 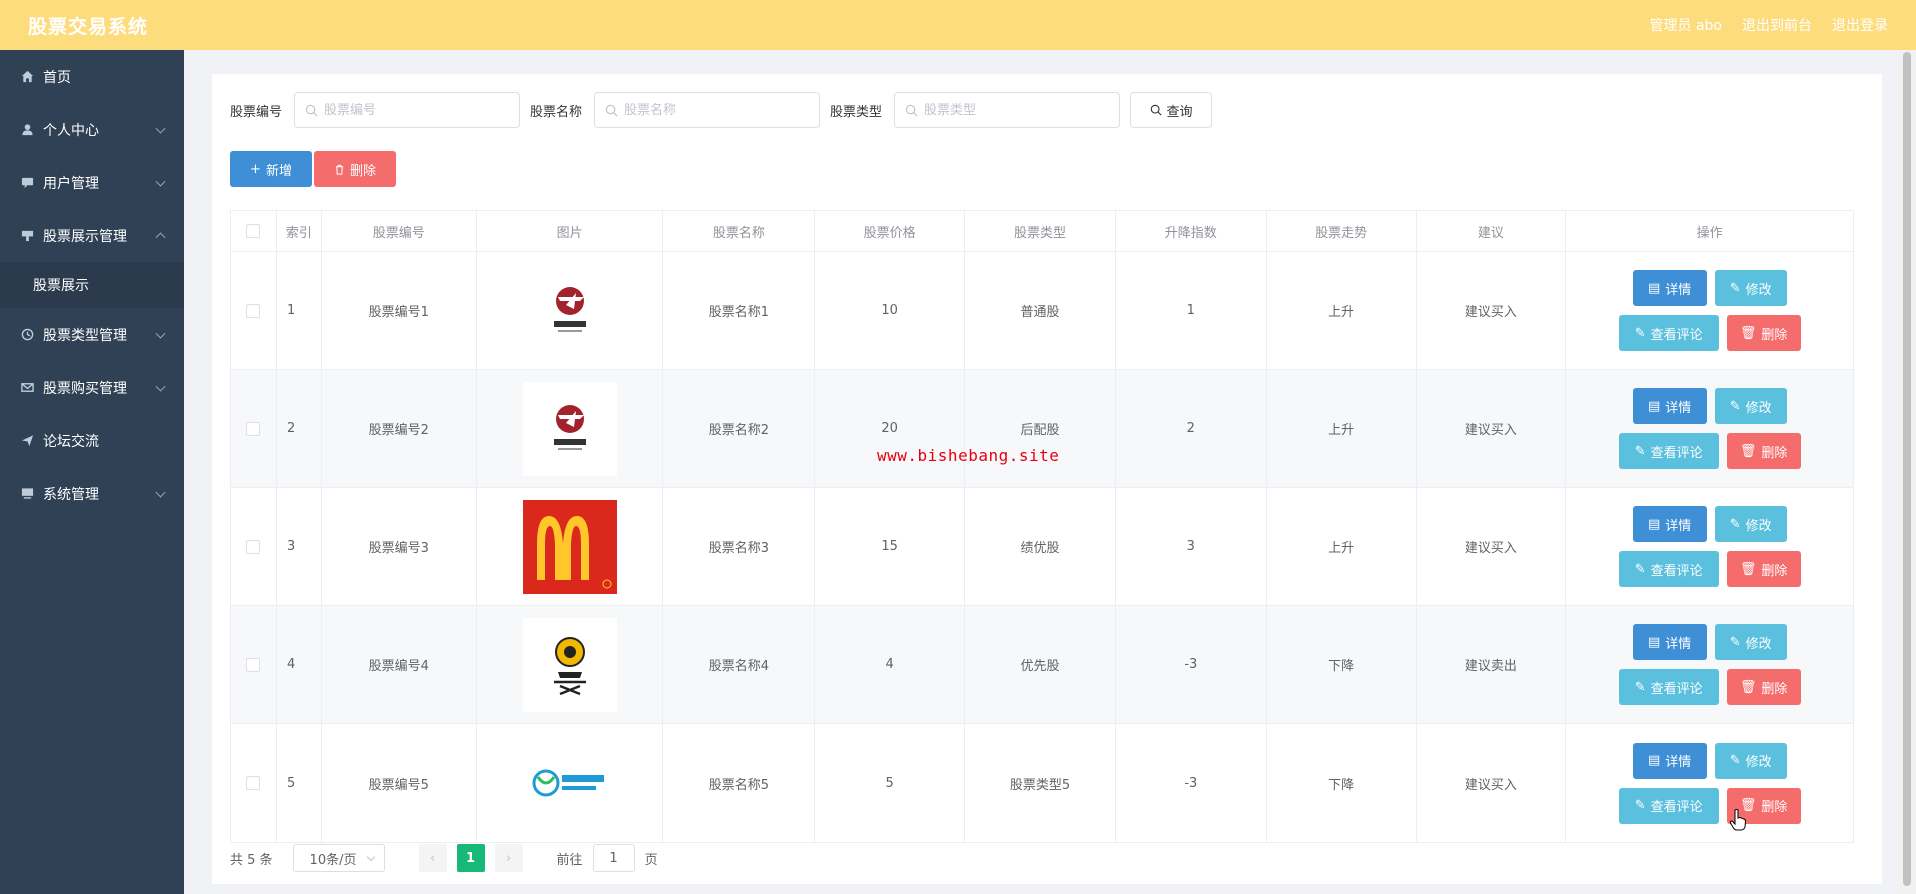 What do you see at coordinates (160, 236) in the screenshot?
I see `chevron-up-icon` at bounding box center [160, 236].